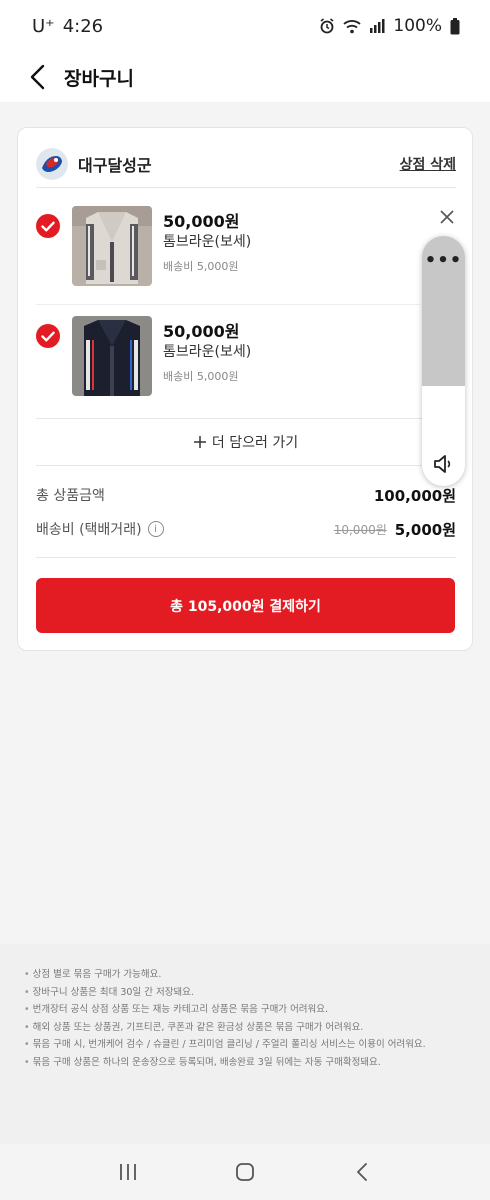  What do you see at coordinates (425, 529) in the screenshot?
I see `shipping-fee-value: 5,000원` at bounding box center [425, 529].